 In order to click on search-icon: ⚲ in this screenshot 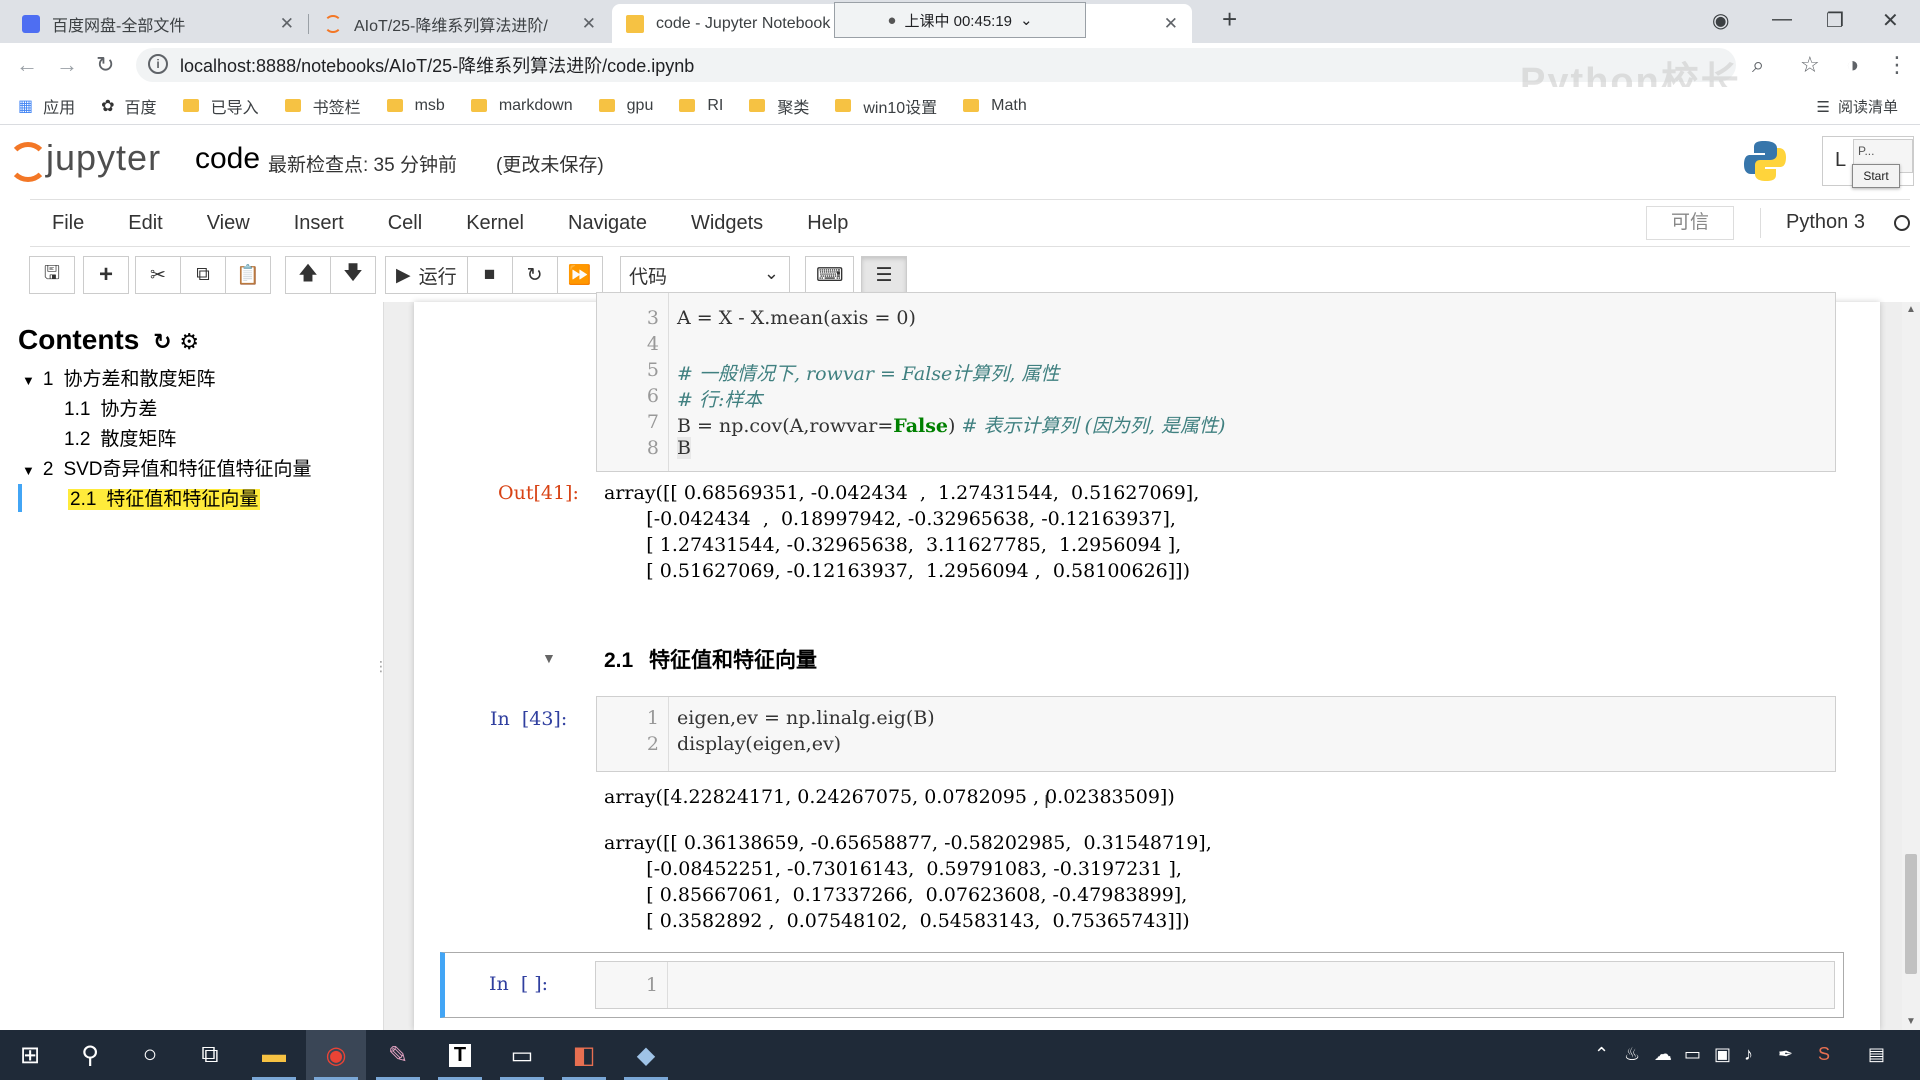, I will do `click(90, 1055)`.